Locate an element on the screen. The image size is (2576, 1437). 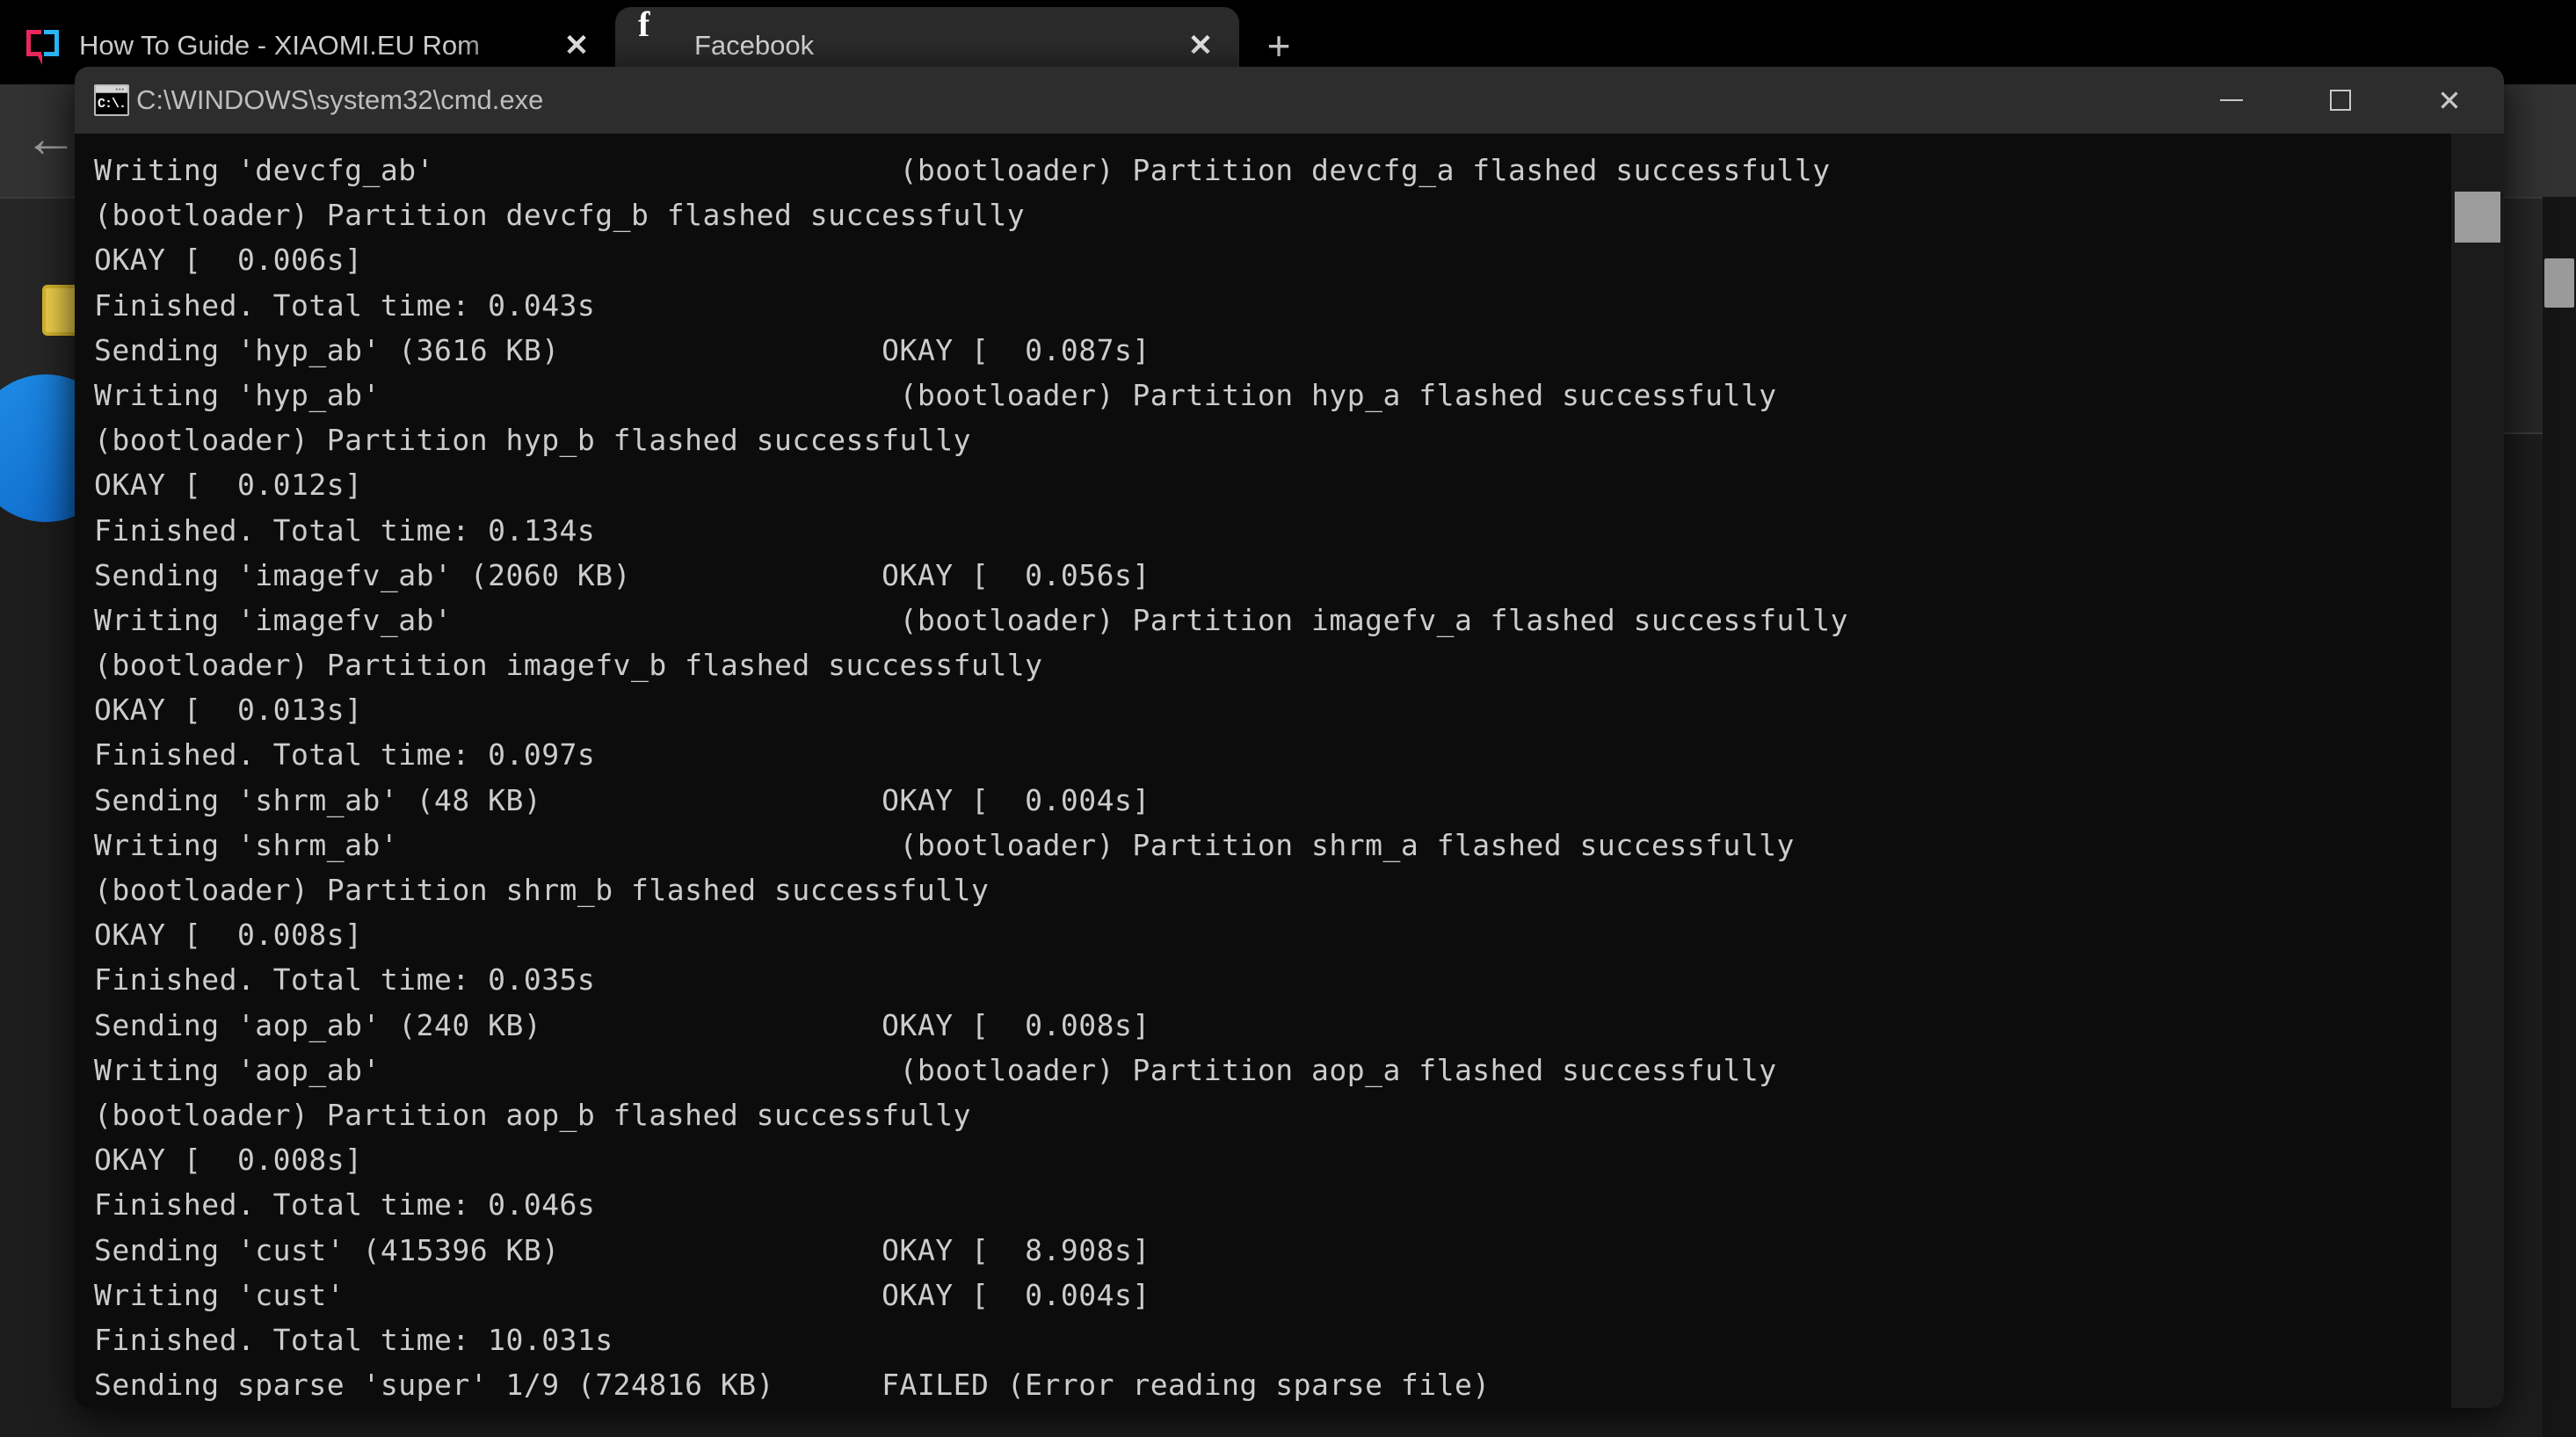
cmd-titlebar: ••• C:\. C:\WINDOWS\system32\cmd.exe ✕ is located at coordinates (1289, 100).